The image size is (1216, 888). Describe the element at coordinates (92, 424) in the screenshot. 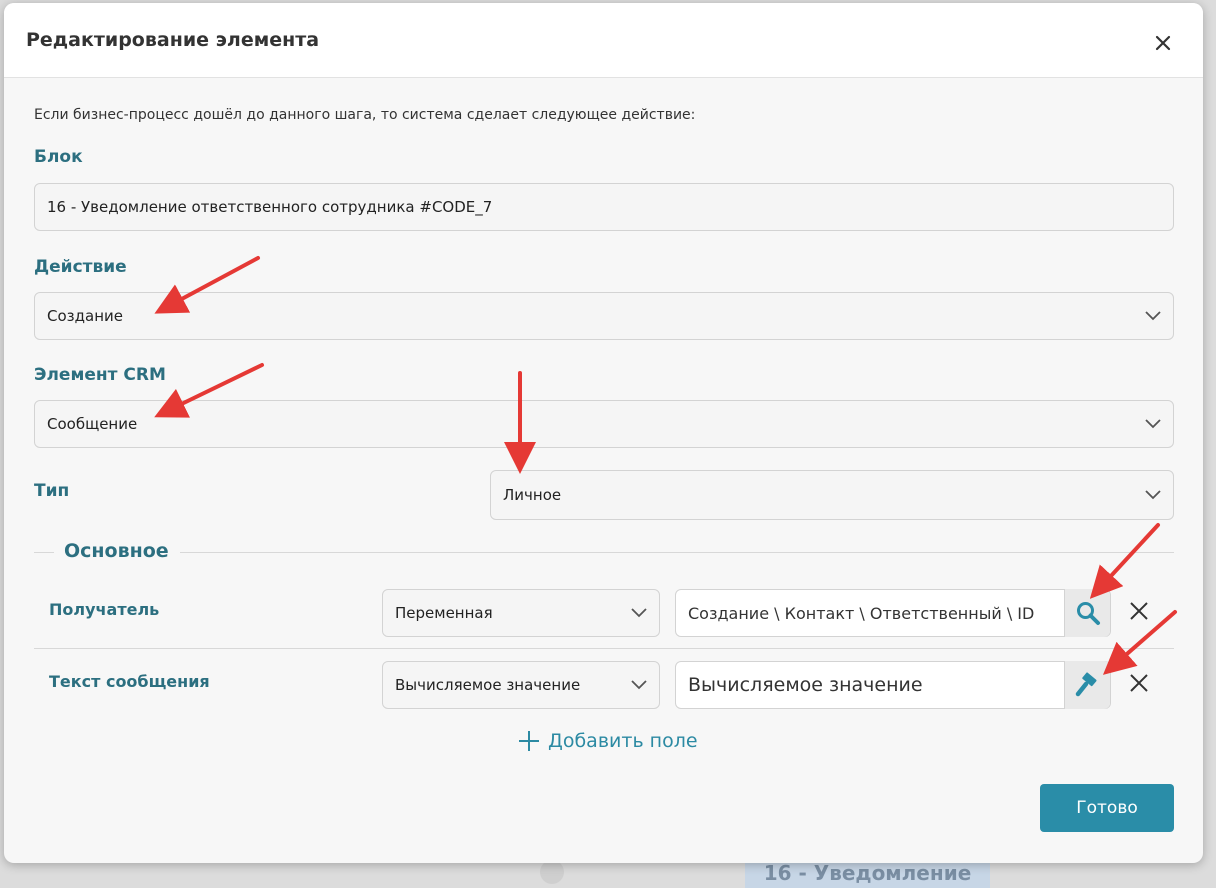

I see `crm-element-value: Сообщение` at that location.